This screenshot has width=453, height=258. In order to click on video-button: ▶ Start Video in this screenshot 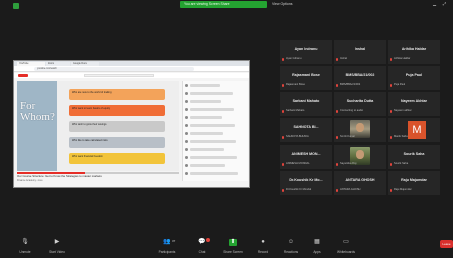, I will do `click(57, 247)`.